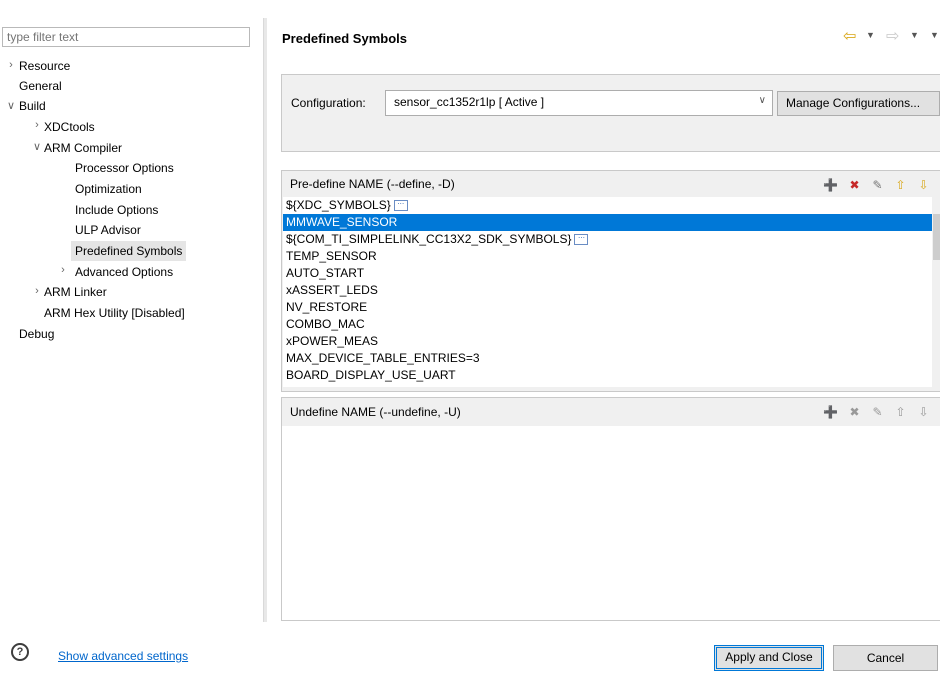 The image size is (940, 677). What do you see at coordinates (607, 358) in the screenshot?
I see `list-item: MAX_DEVICE_TABLE_ENTRIES=3` at bounding box center [607, 358].